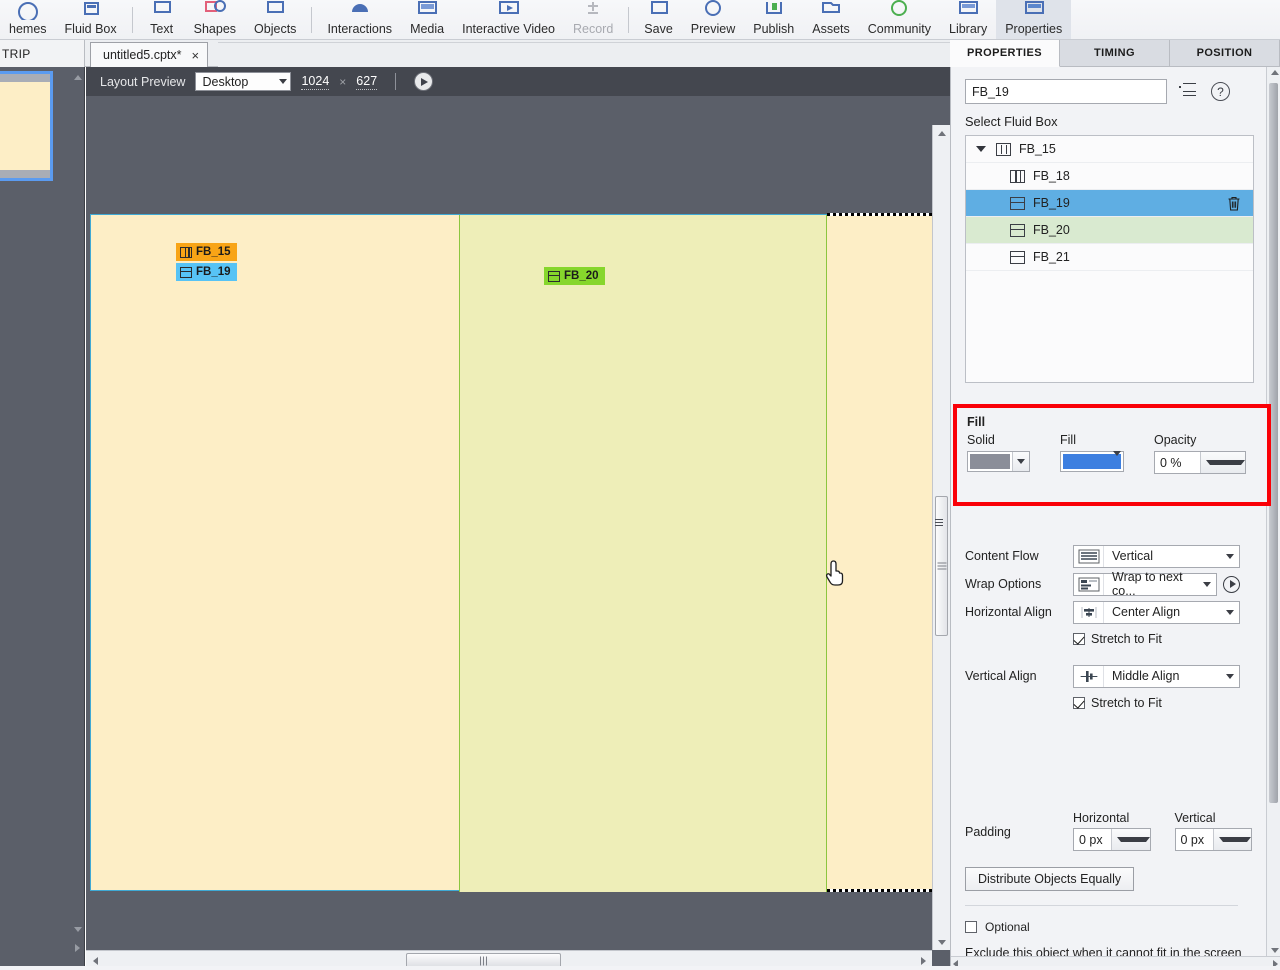 The width and height of the screenshot is (1280, 970). I want to click on tree-item-label: FB_18, so click(1051, 176).